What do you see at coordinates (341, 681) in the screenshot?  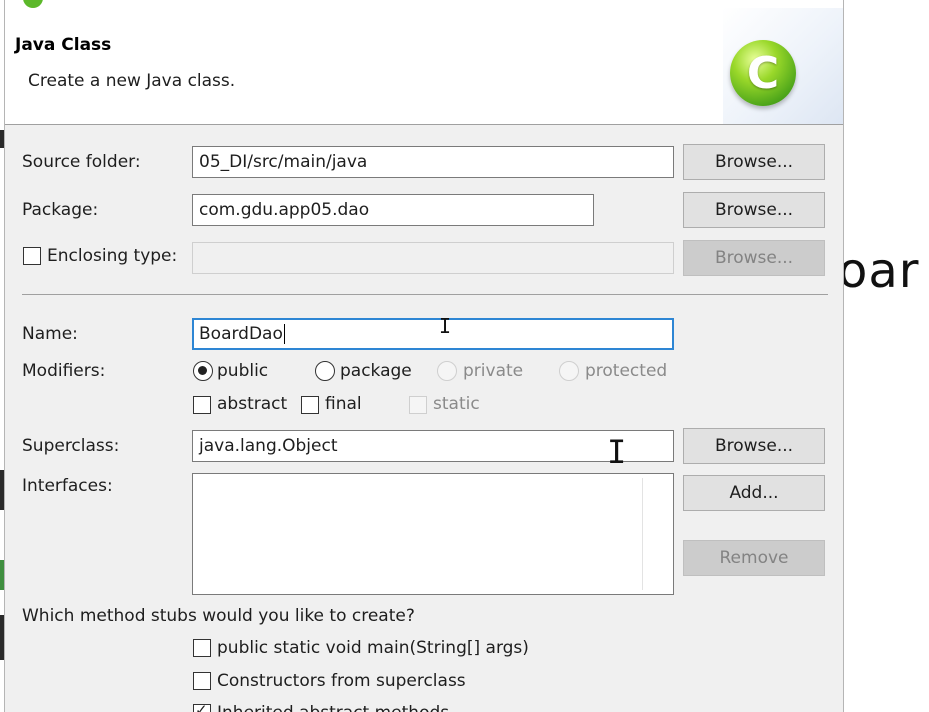 I see `stub-constructors-label: Constructors from superclass` at bounding box center [341, 681].